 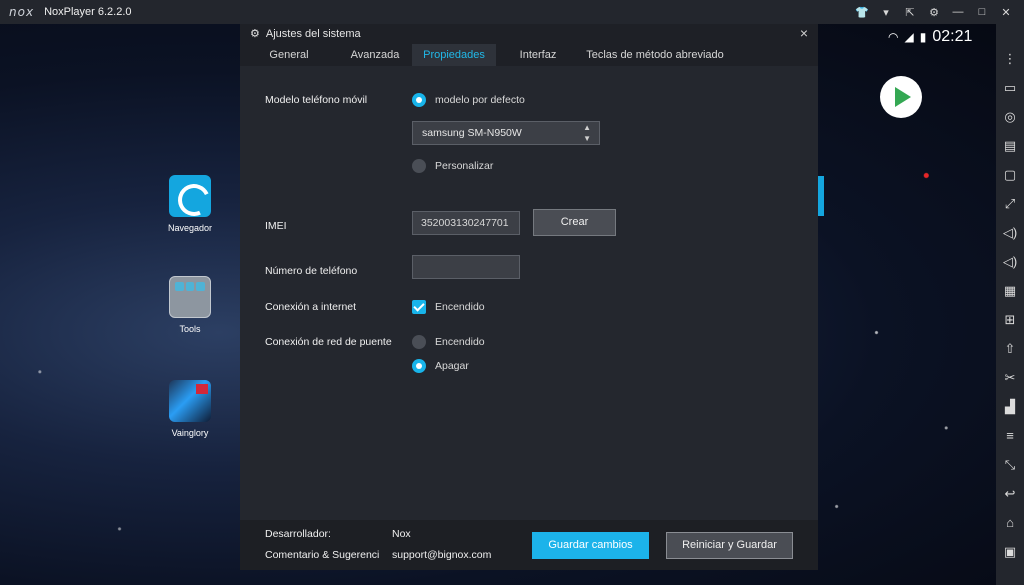 I want to click on tab-general: General, so click(x=289, y=55).